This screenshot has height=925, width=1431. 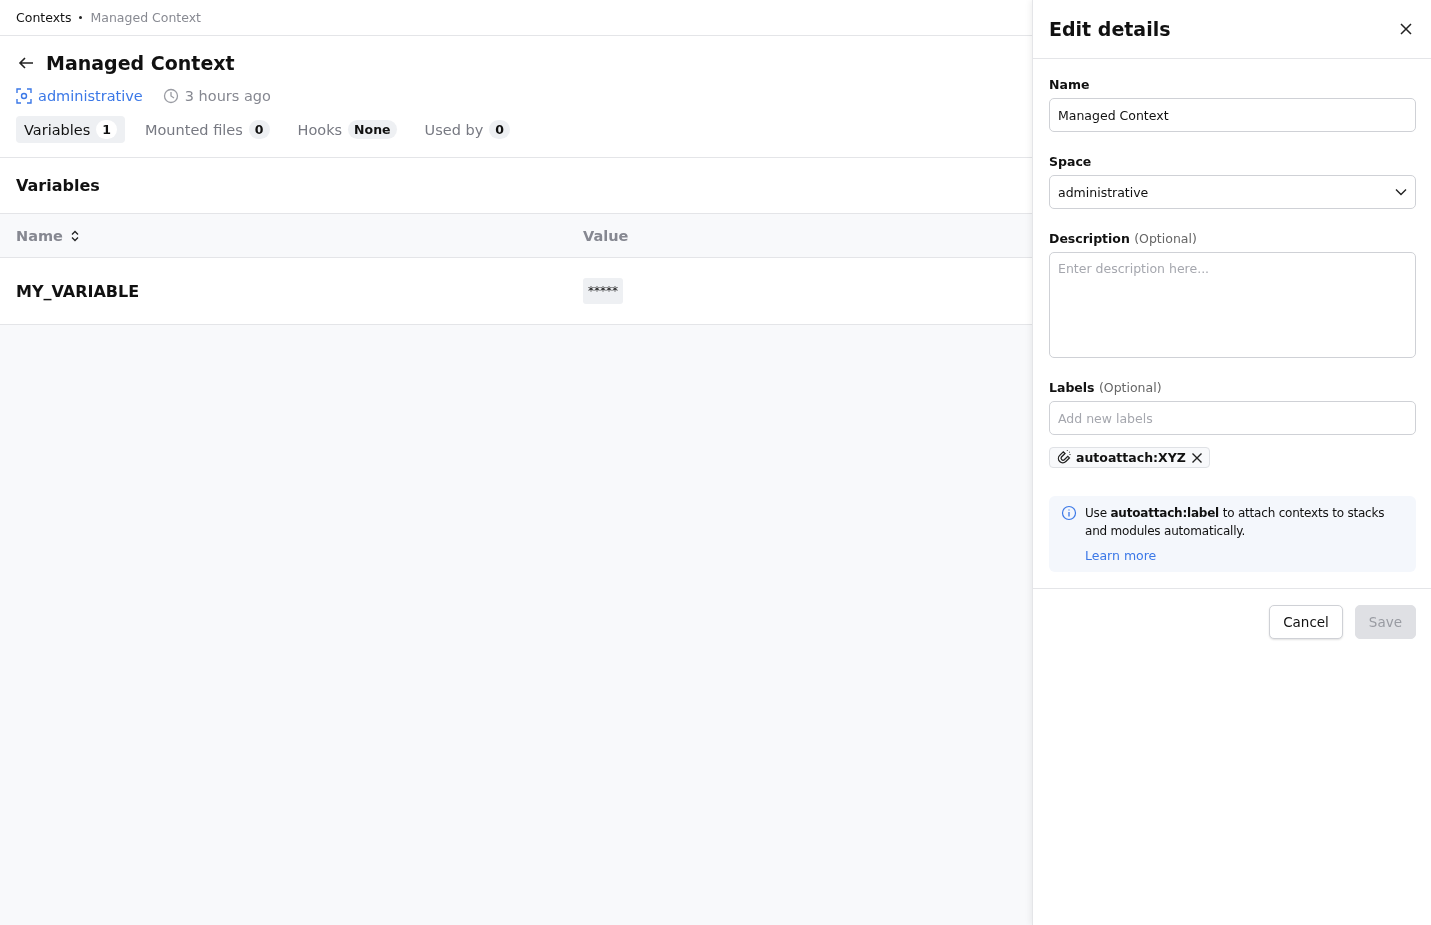 What do you see at coordinates (372, 129) in the screenshot?
I see `count-badge: None` at bounding box center [372, 129].